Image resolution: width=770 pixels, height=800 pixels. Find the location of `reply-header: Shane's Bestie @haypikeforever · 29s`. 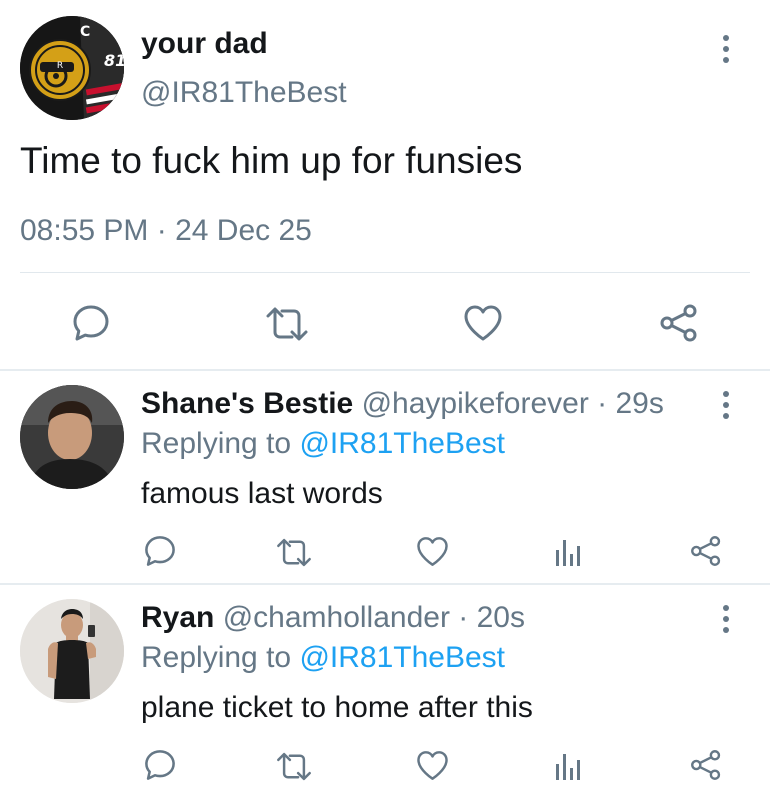

reply-header: Shane's Bestie @haypikeforever · 29s is located at coordinates (402, 404).